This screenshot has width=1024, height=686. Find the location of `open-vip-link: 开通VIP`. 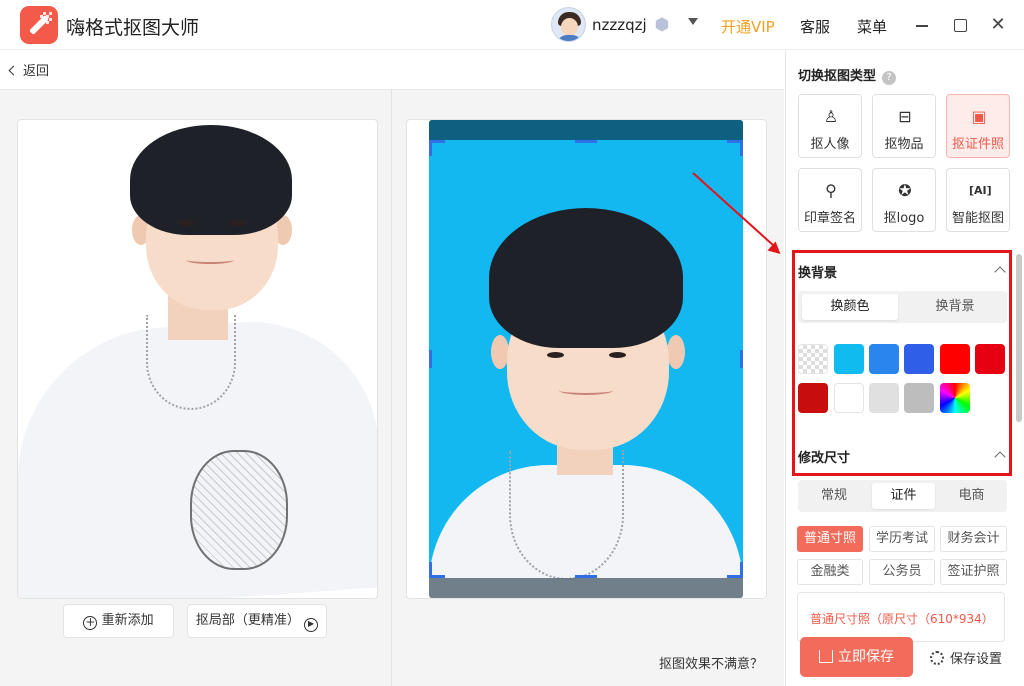

open-vip-link: 开通VIP is located at coordinates (748, 26).